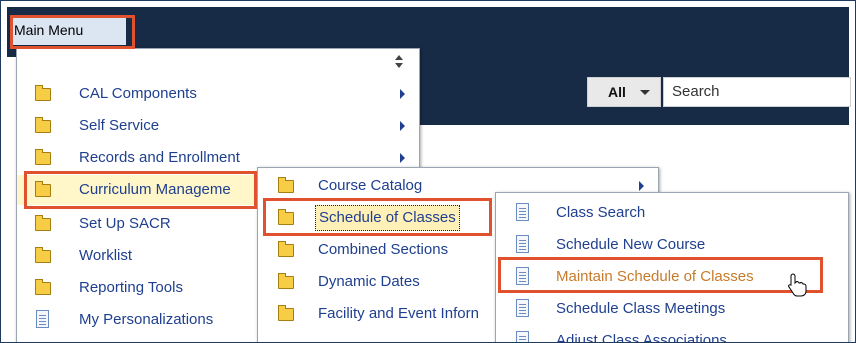 Image resolution: width=856 pixels, height=343 pixels. Describe the element at coordinates (370, 185) in the screenshot. I see `menu-item-label: Course Catalog` at that location.